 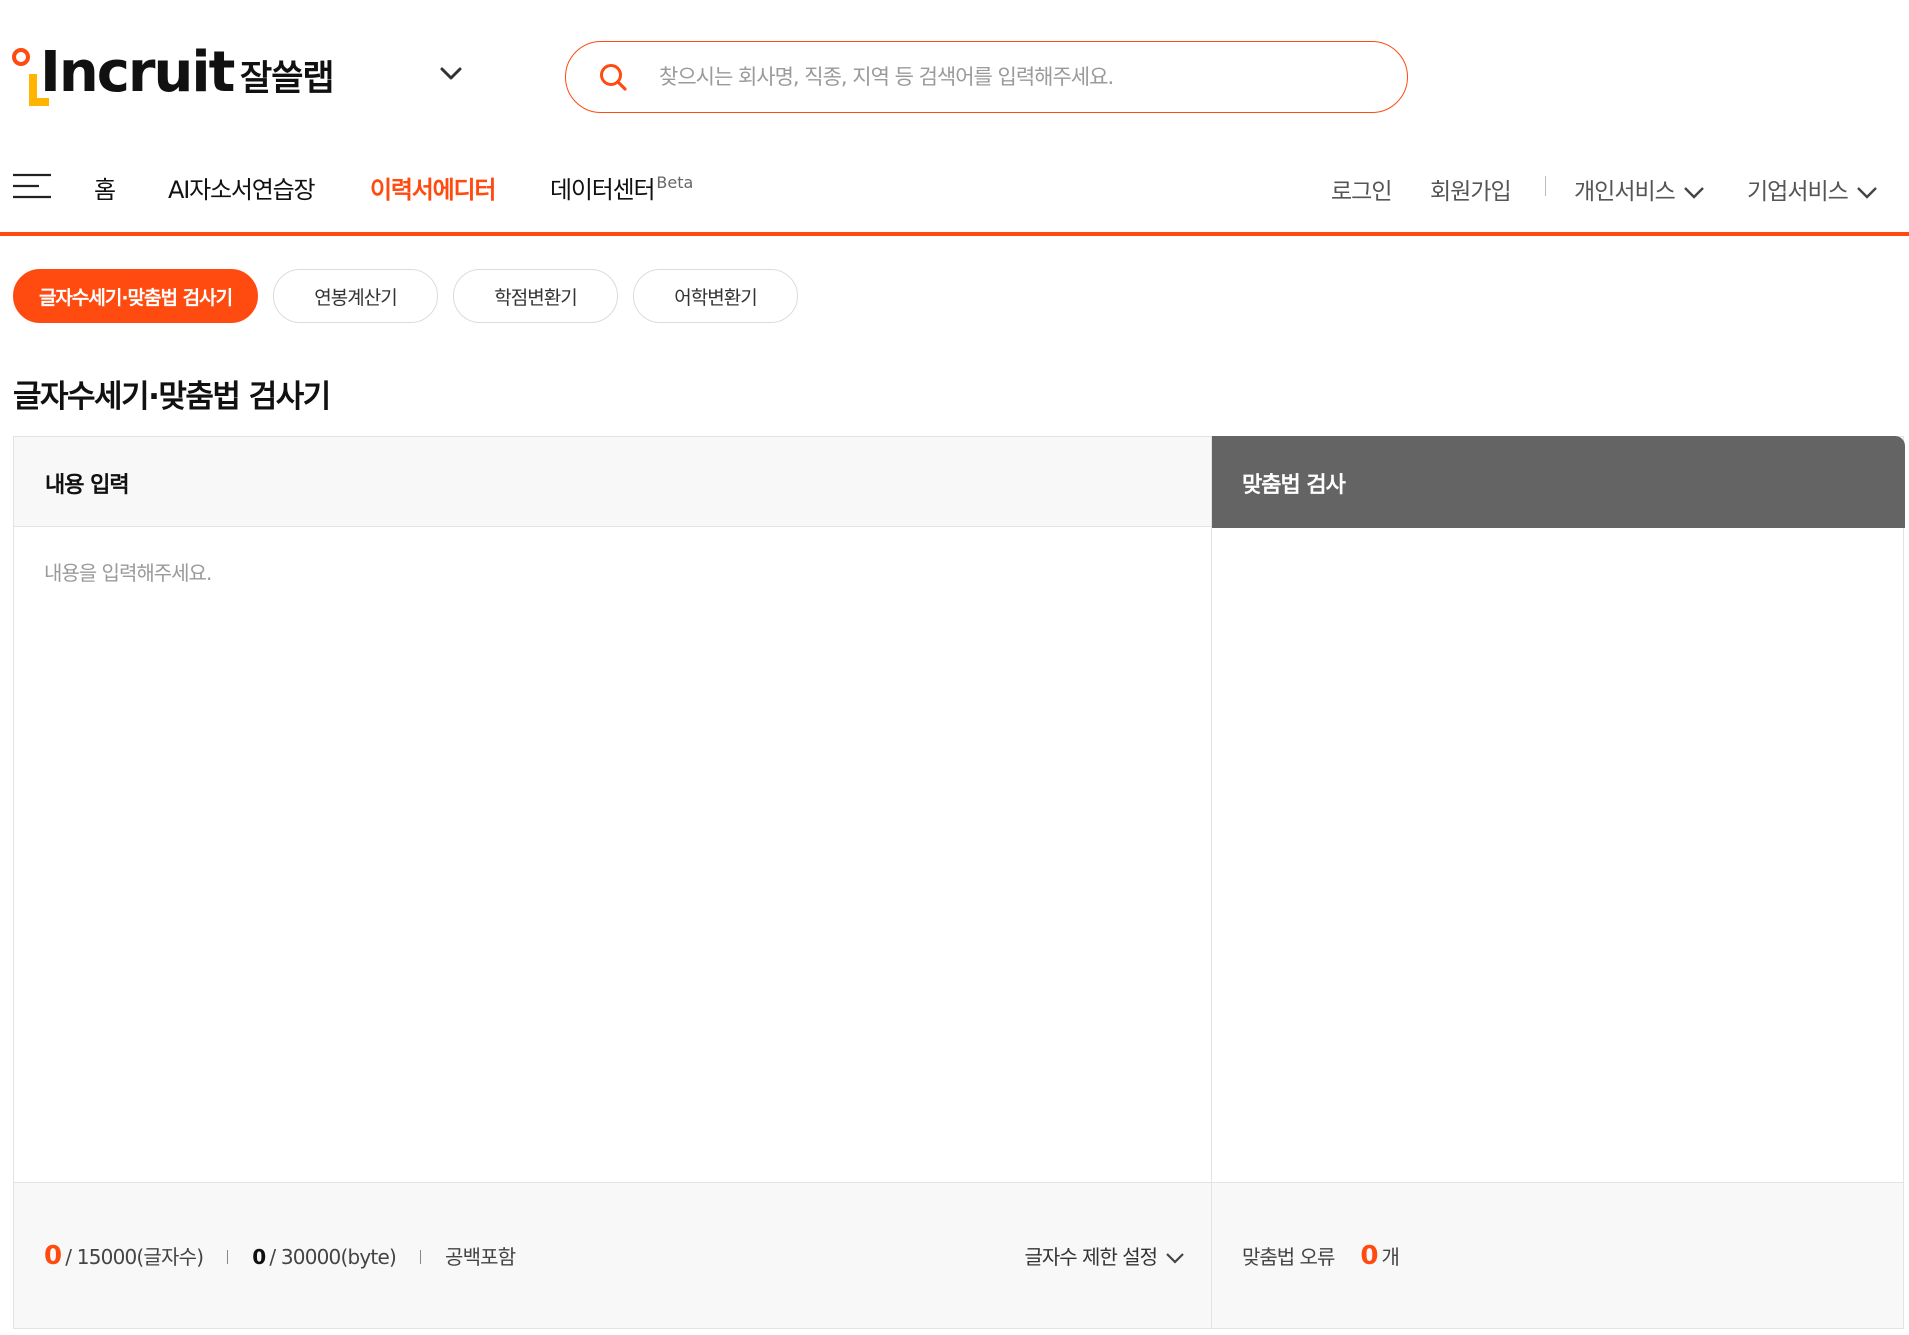 What do you see at coordinates (1369, 1256) in the screenshot?
I see `spell-error-count: 0` at bounding box center [1369, 1256].